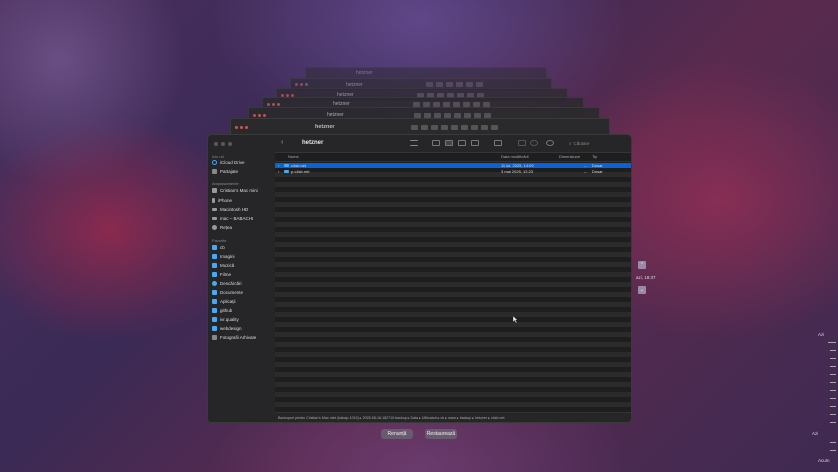 The image size is (838, 472). What do you see at coordinates (642, 290) in the screenshot?
I see `timeline-down-button: ⌄` at bounding box center [642, 290].